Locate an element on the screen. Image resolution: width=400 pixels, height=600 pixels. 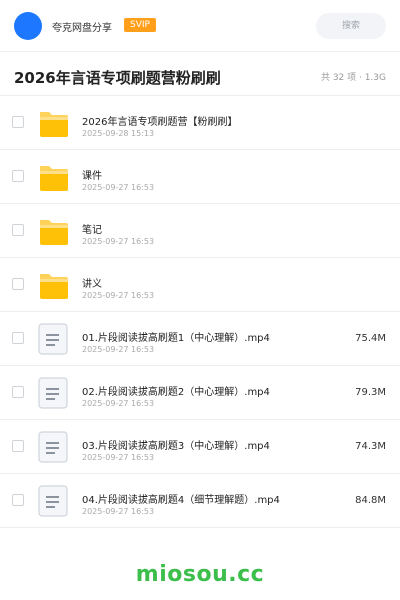
item-name: 01.片段阅读拔高刷题1（中心理解）.mp4 is located at coordinates (176, 338).